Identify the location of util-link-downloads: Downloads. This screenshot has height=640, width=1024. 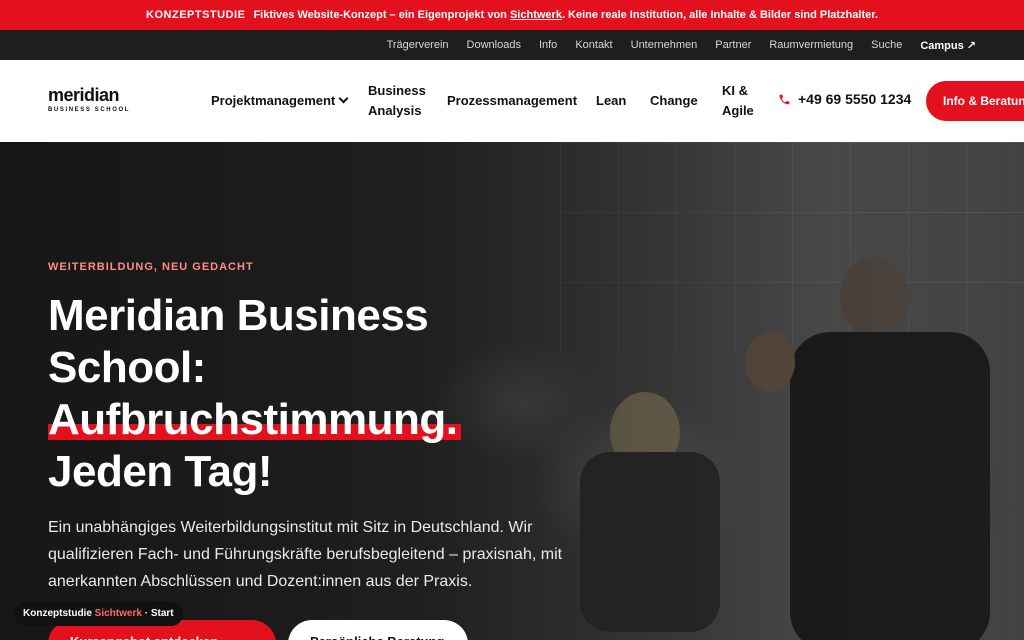
(494, 45).